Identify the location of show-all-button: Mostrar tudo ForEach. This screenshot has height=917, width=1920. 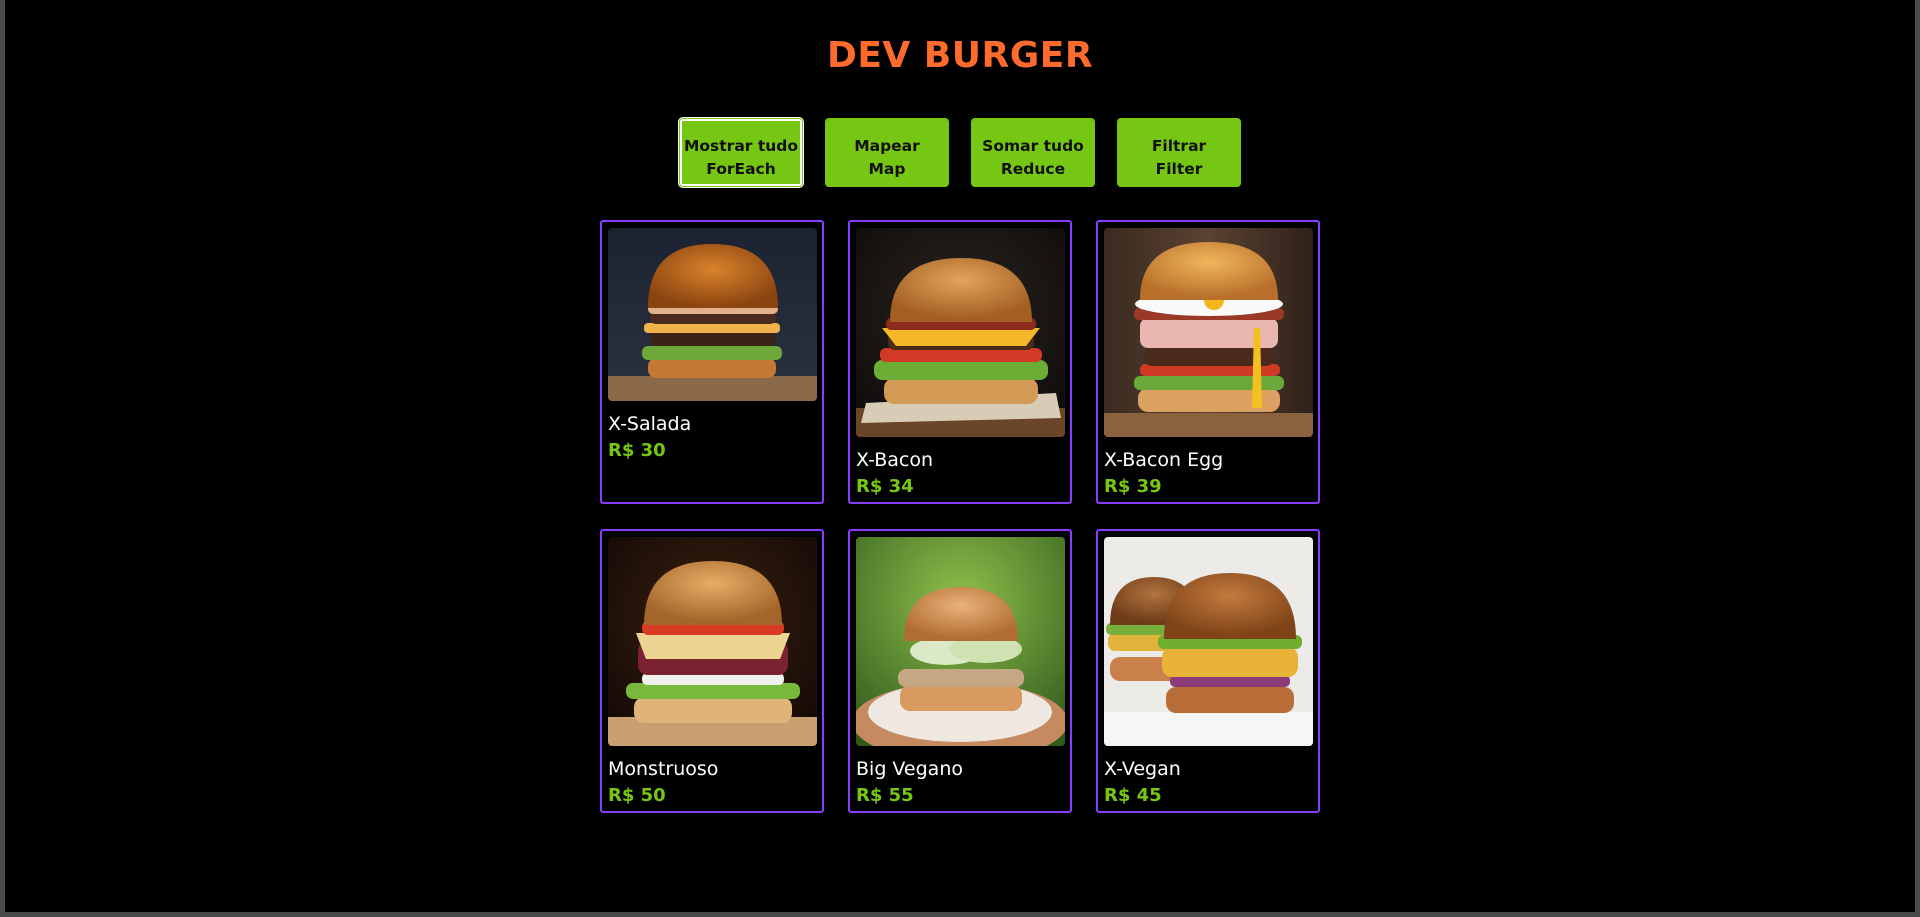
(741, 152).